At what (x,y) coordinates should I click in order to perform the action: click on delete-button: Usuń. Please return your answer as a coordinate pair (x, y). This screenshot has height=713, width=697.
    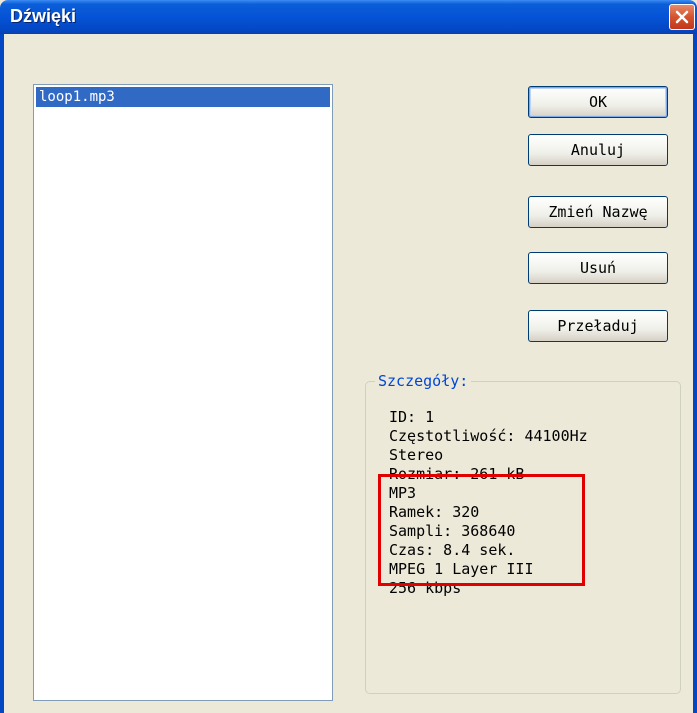
    Looking at the image, I should click on (598, 268).